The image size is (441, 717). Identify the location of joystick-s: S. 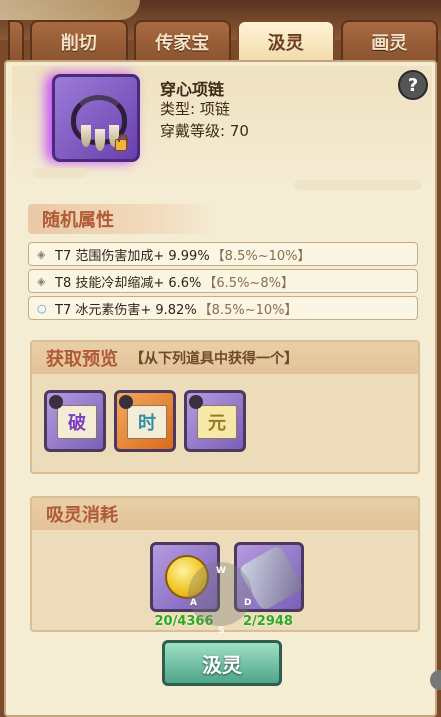
(221, 631).